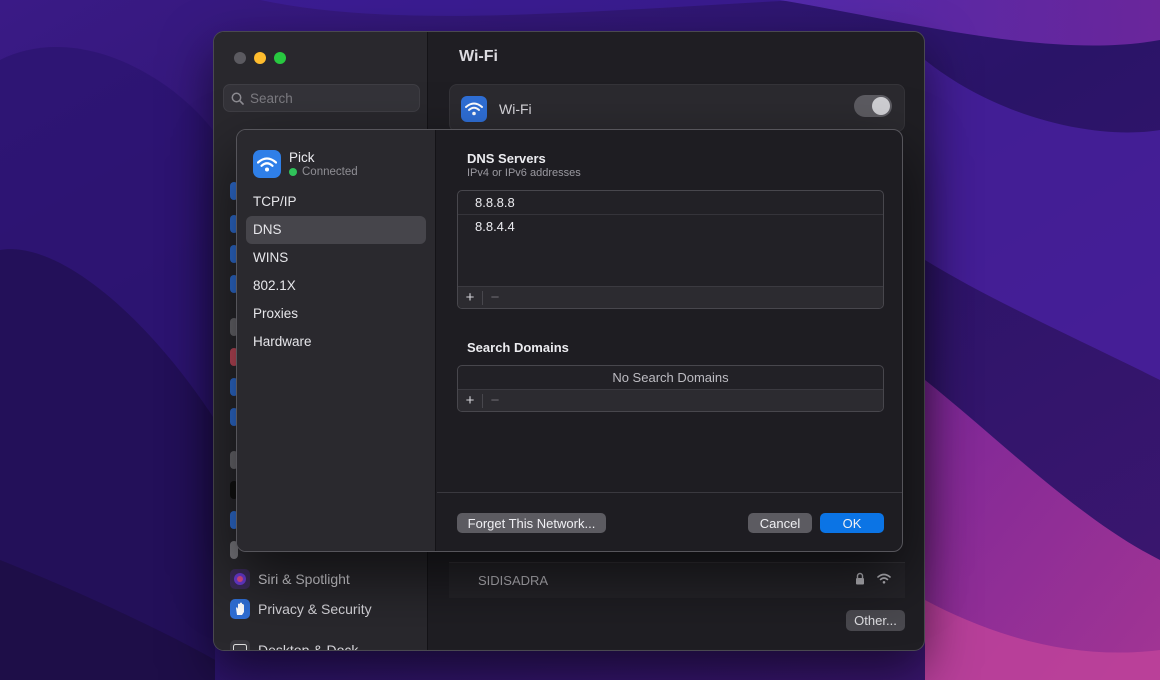  Describe the element at coordinates (280, 58) in the screenshot. I see `zoom-window-button` at that location.